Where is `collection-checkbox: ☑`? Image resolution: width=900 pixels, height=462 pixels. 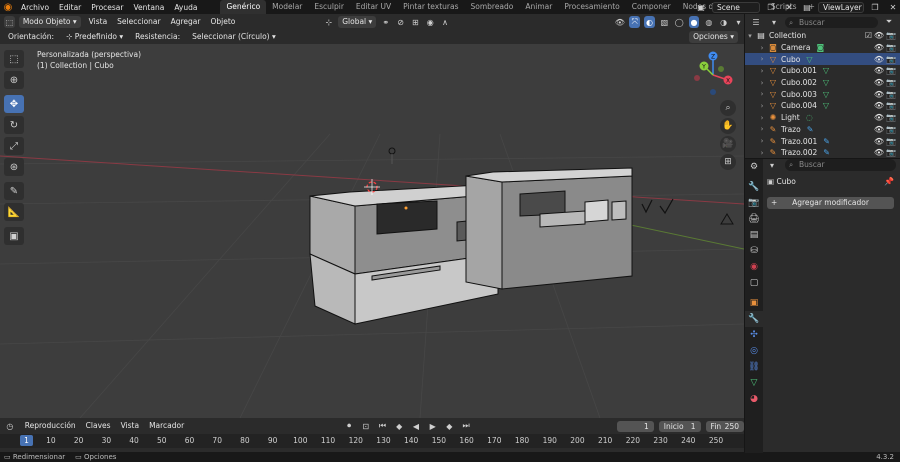
collection-checkbox: ☑ is located at coordinates (868, 35).